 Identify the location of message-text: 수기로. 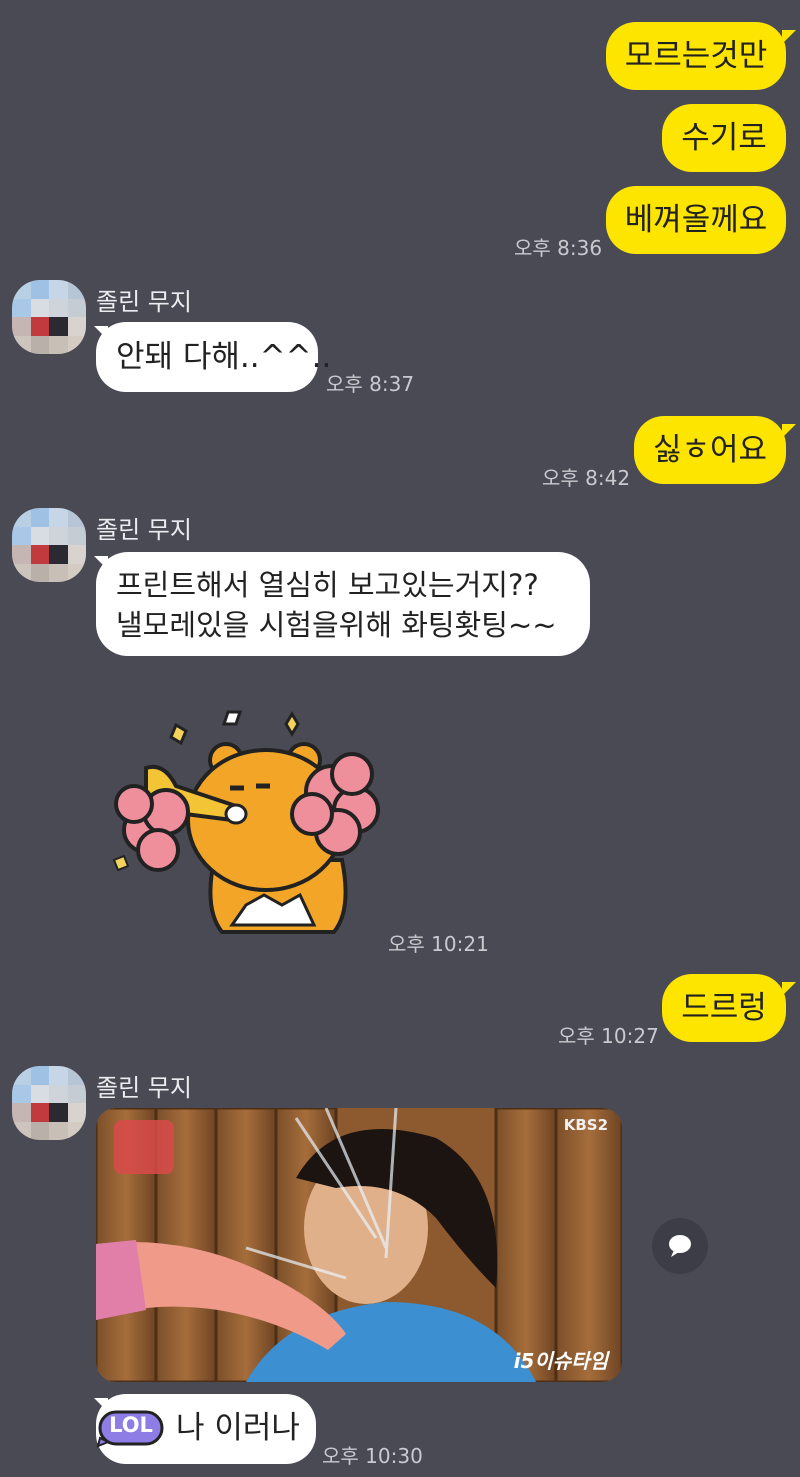
(724, 138).